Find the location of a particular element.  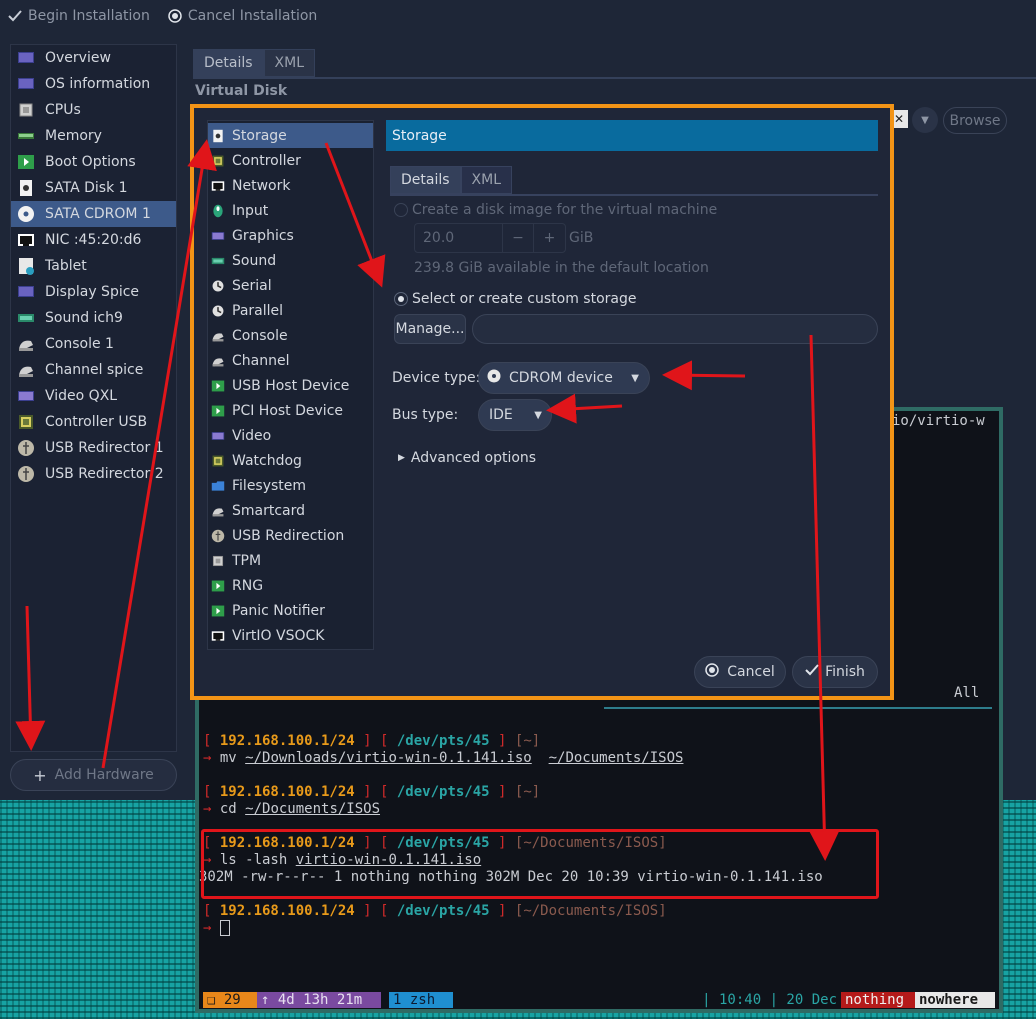

custom-storage-option: Select or create custom storage is located at coordinates (515, 299).